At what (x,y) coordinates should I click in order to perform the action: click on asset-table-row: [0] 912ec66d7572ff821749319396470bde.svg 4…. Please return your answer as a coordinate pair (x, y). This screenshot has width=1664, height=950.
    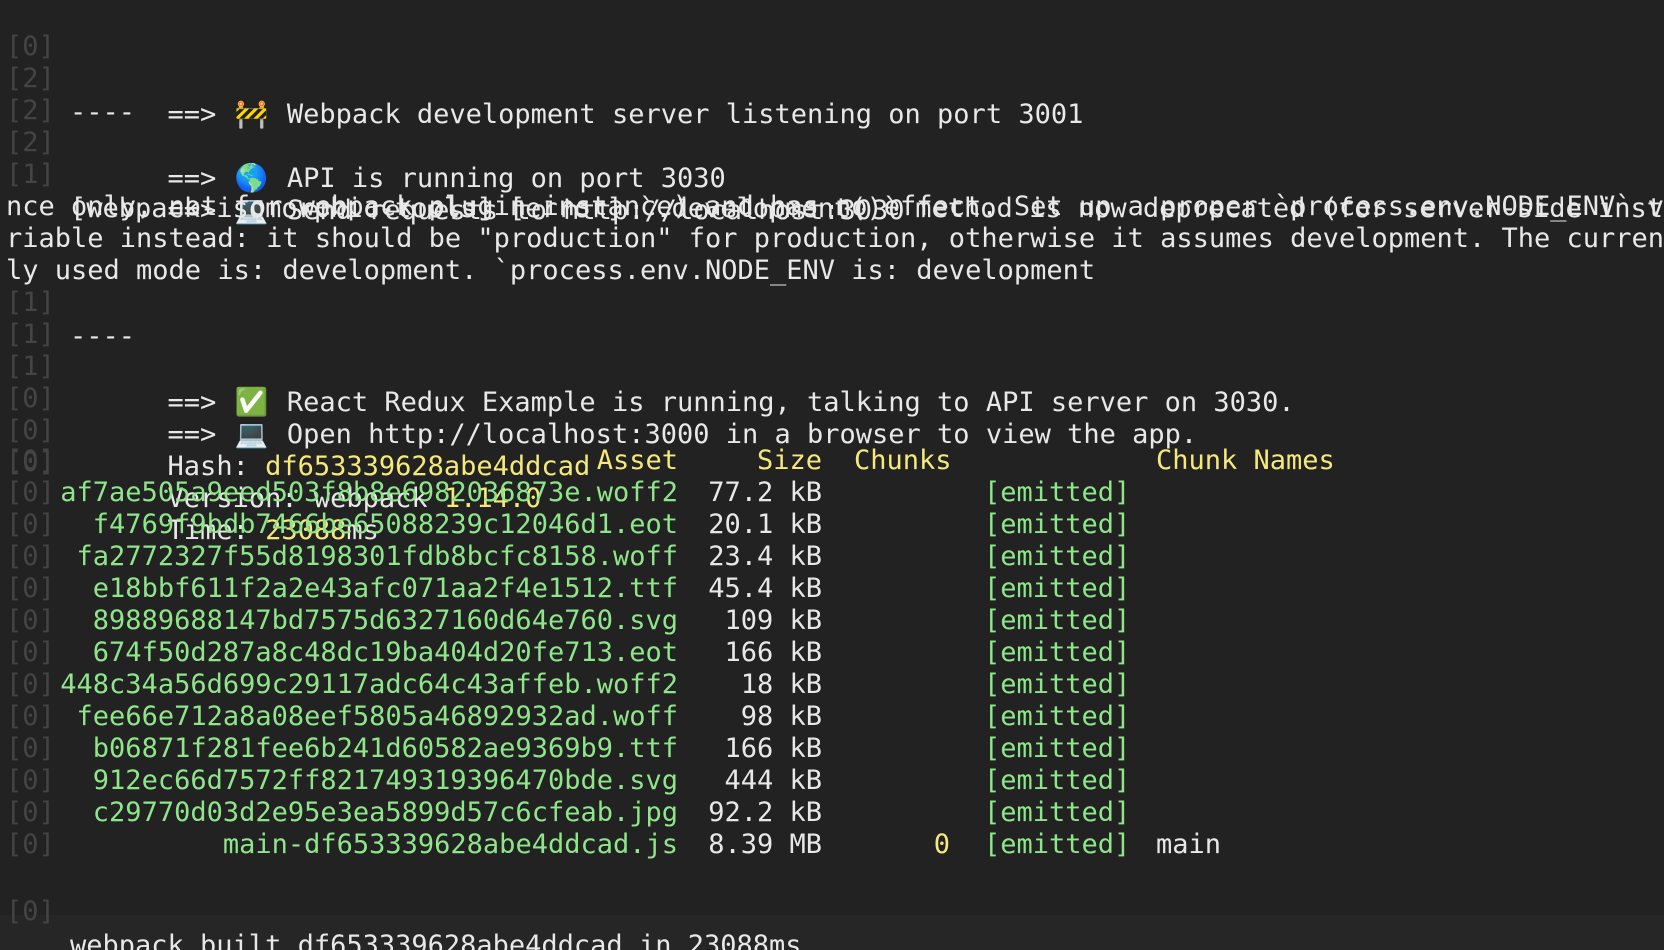
    Looking at the image, I should click on (832, 781).